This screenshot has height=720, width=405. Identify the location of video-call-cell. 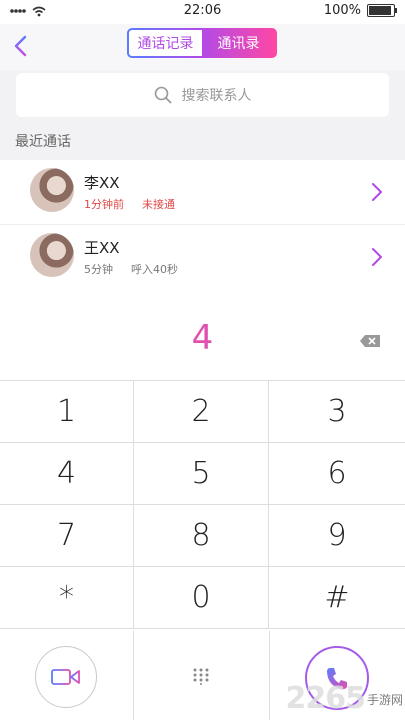
(67, 675).